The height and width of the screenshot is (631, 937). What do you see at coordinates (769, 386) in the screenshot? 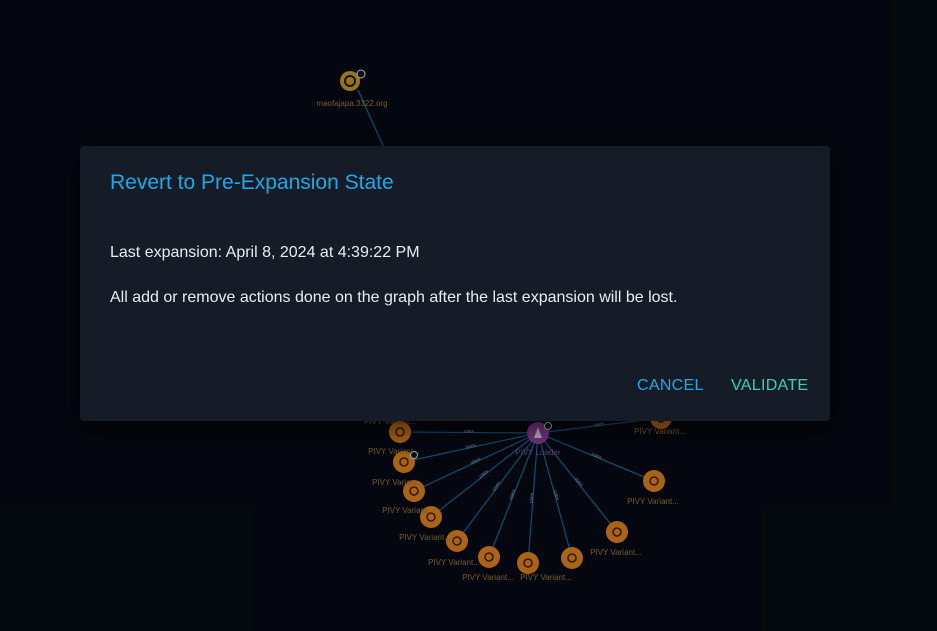
I see `validate-button: VALIDATE` at bounding box center [769, 386].